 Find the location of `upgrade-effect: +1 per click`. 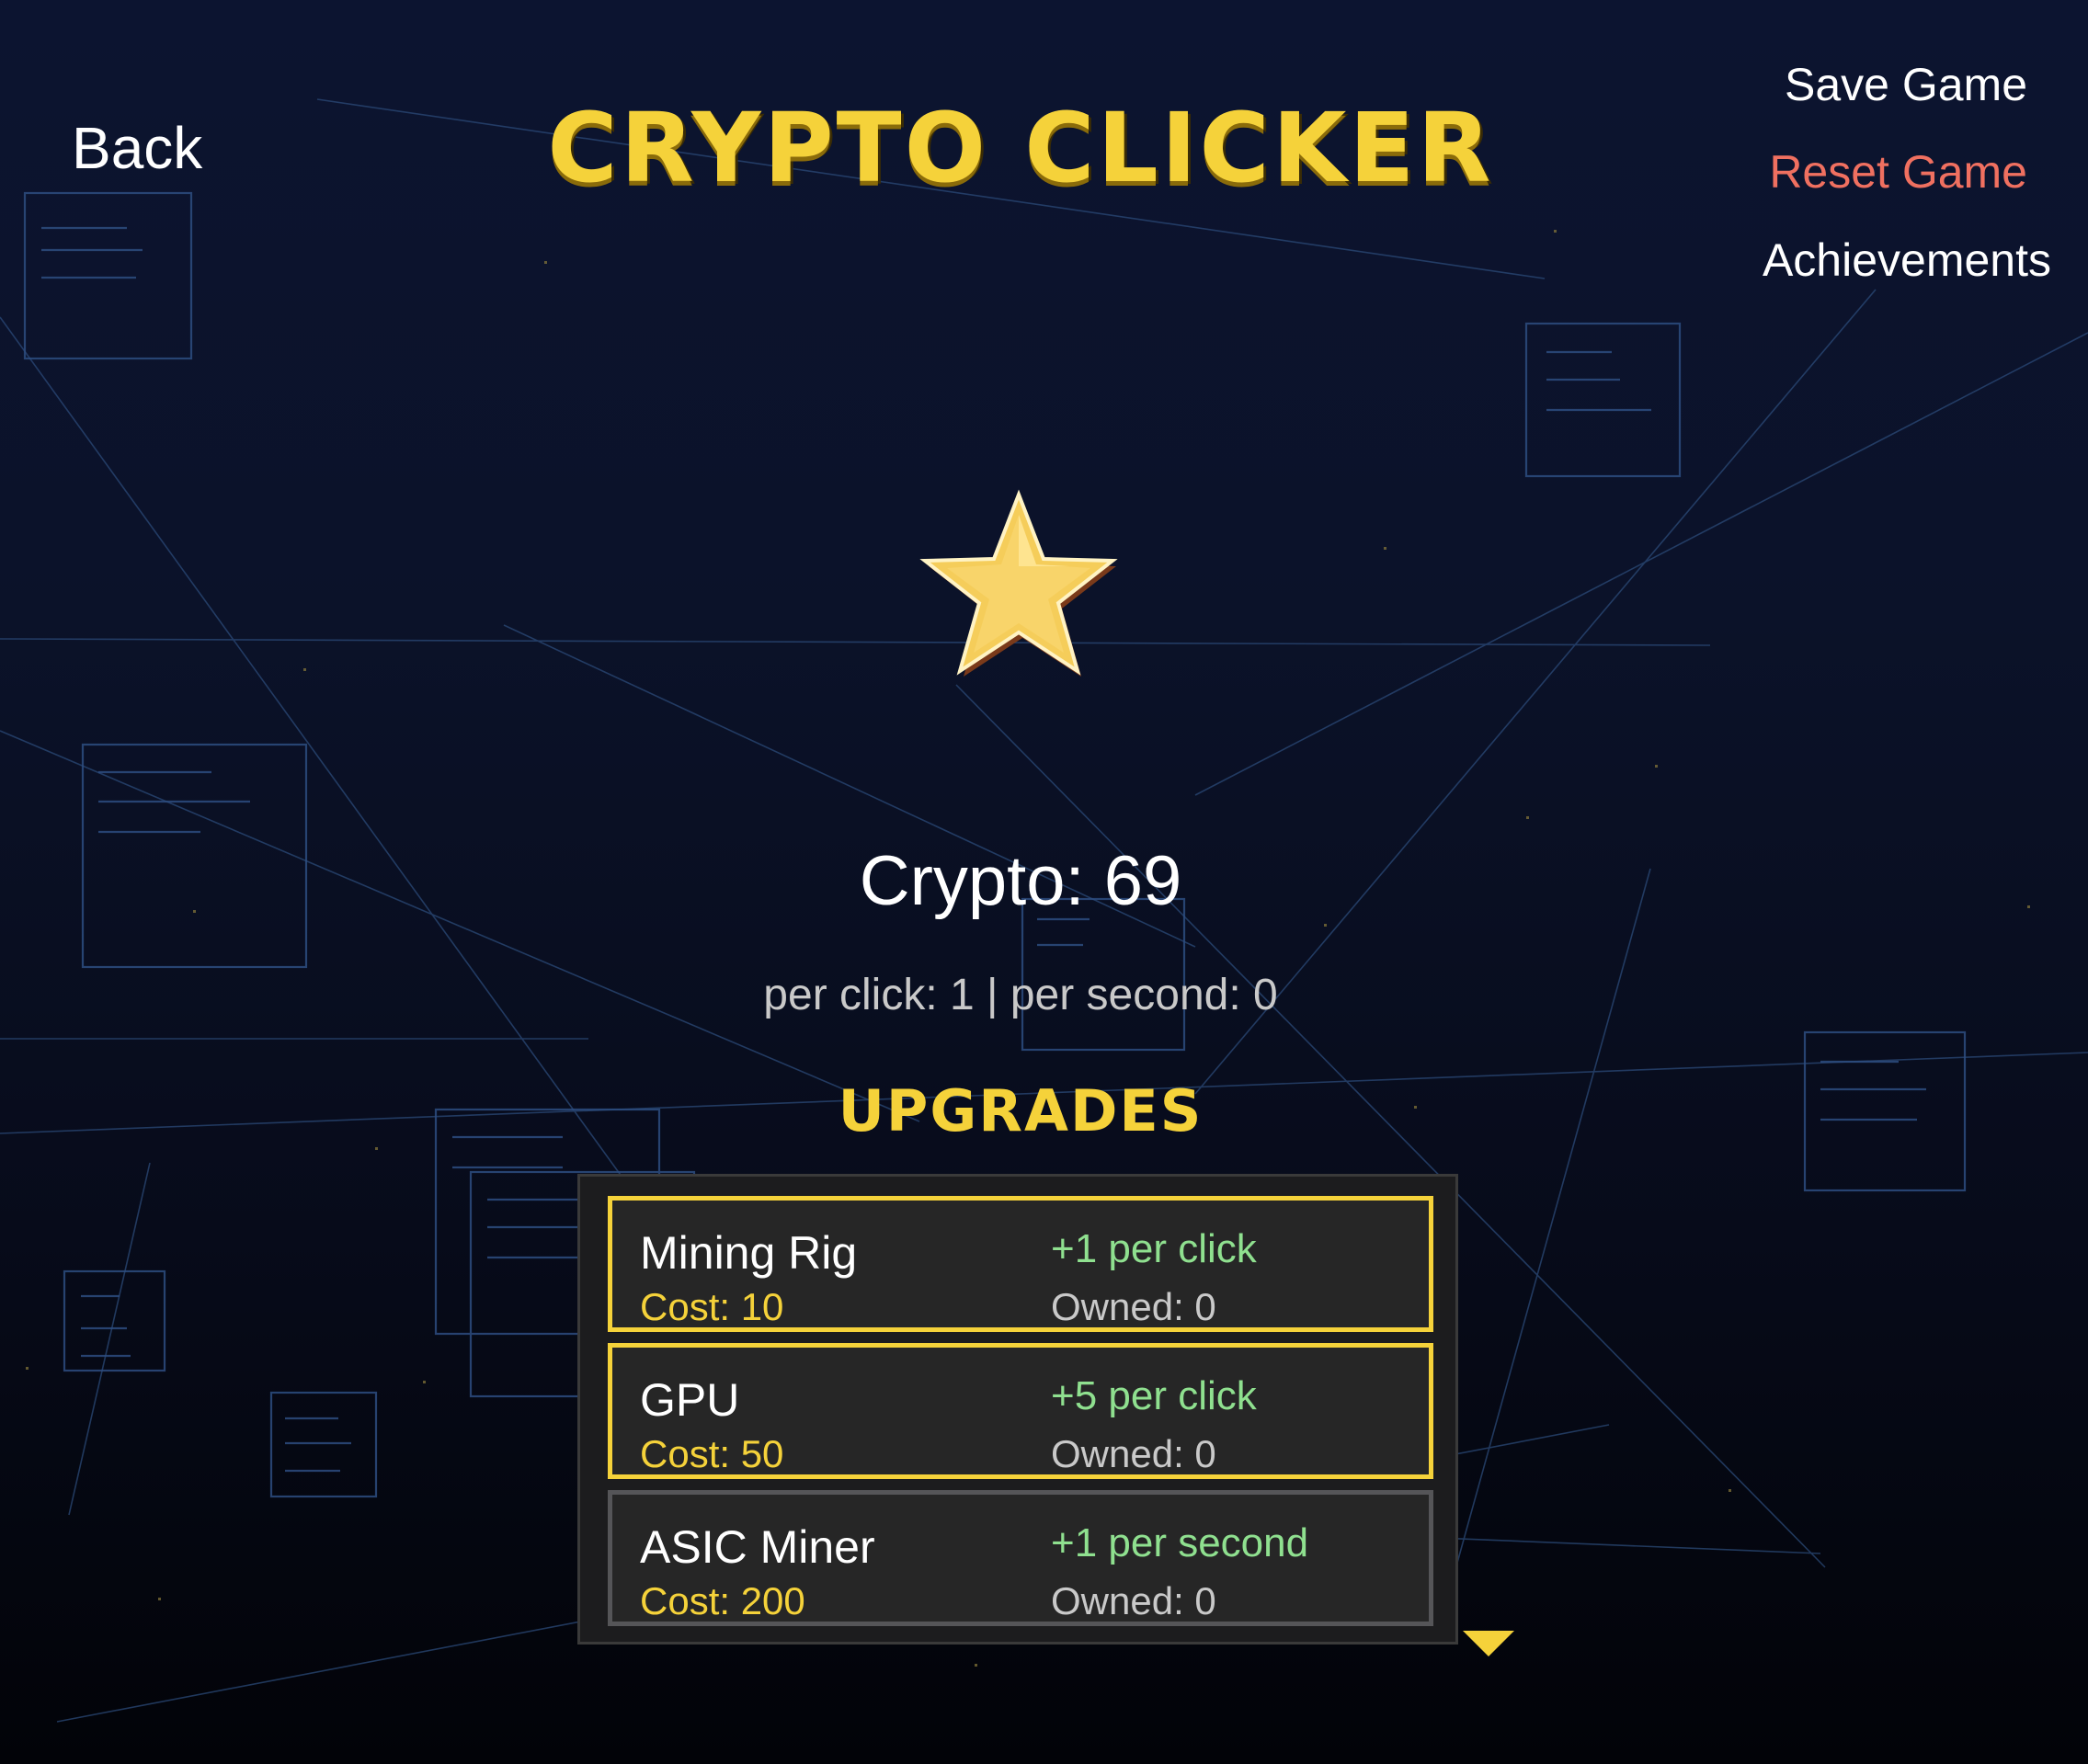

upgrade-effect: +1 per click is located at coordinates (1154, 1248).